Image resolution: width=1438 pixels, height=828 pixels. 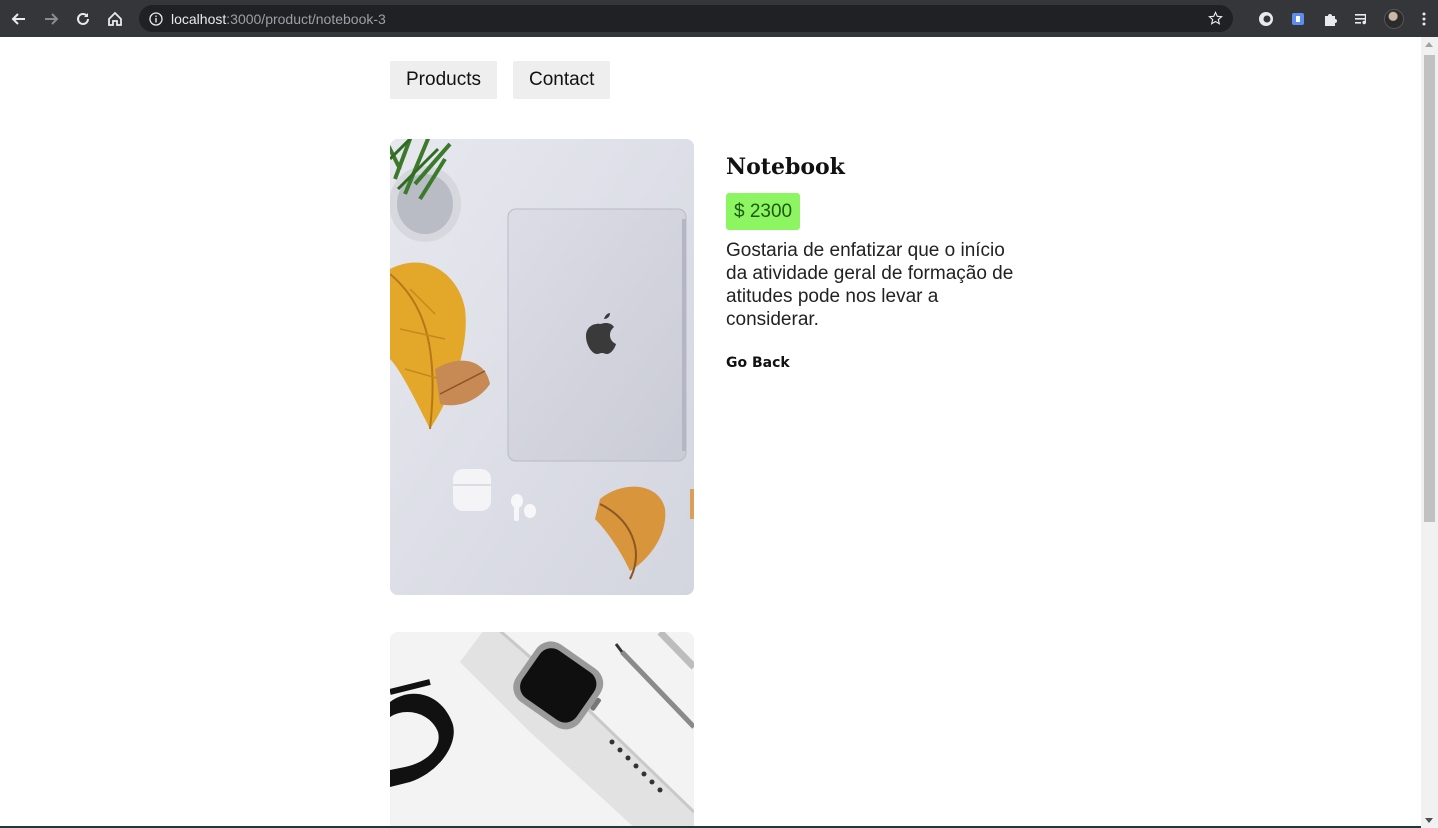 What do you see at coordinates (443, 80) in the screenshot?
I see `nav-products-link: Products` at bounding box center [443, 80].